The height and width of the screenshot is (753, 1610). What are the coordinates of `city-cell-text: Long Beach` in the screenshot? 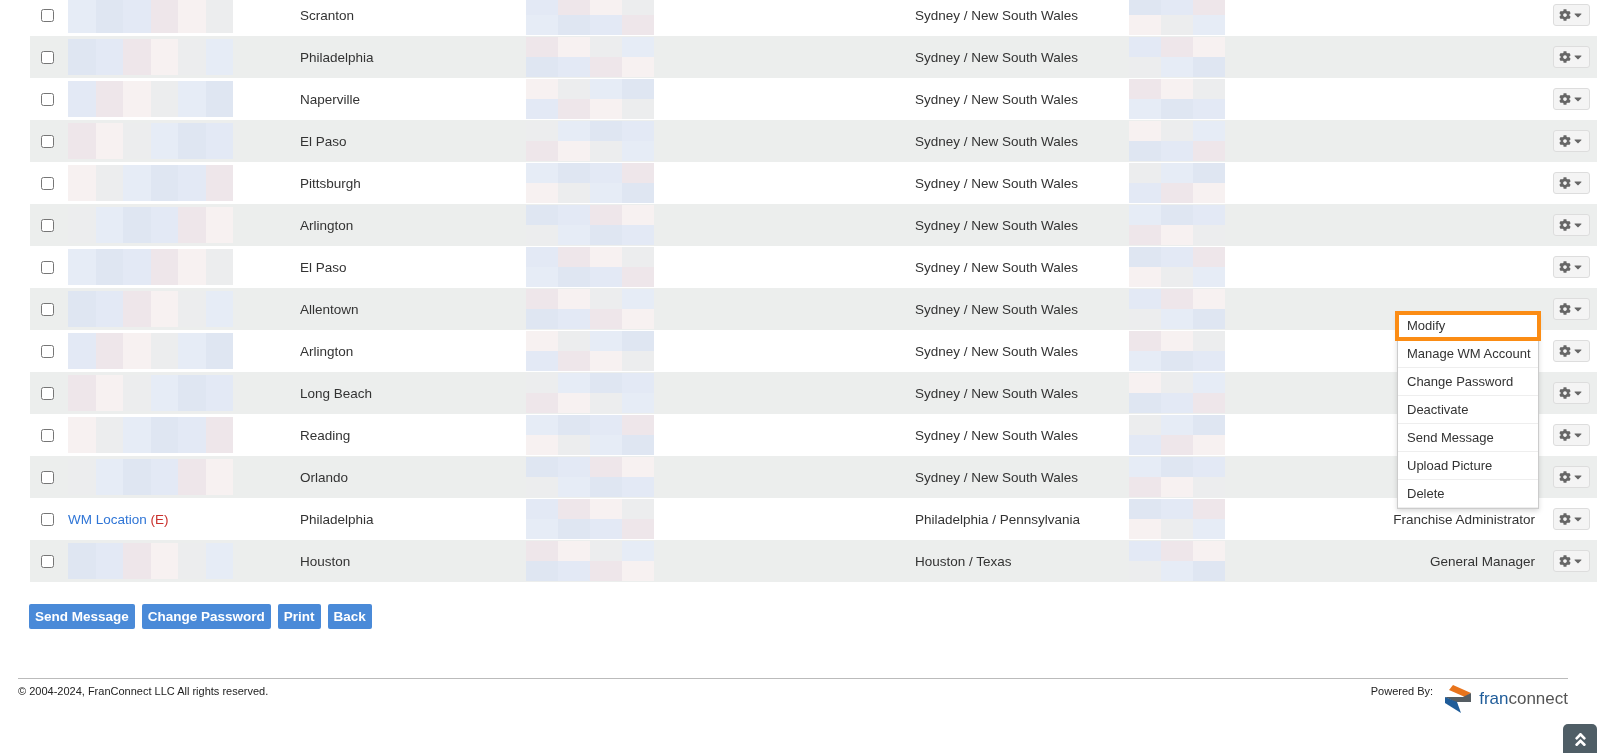 It's located at (337, 393).